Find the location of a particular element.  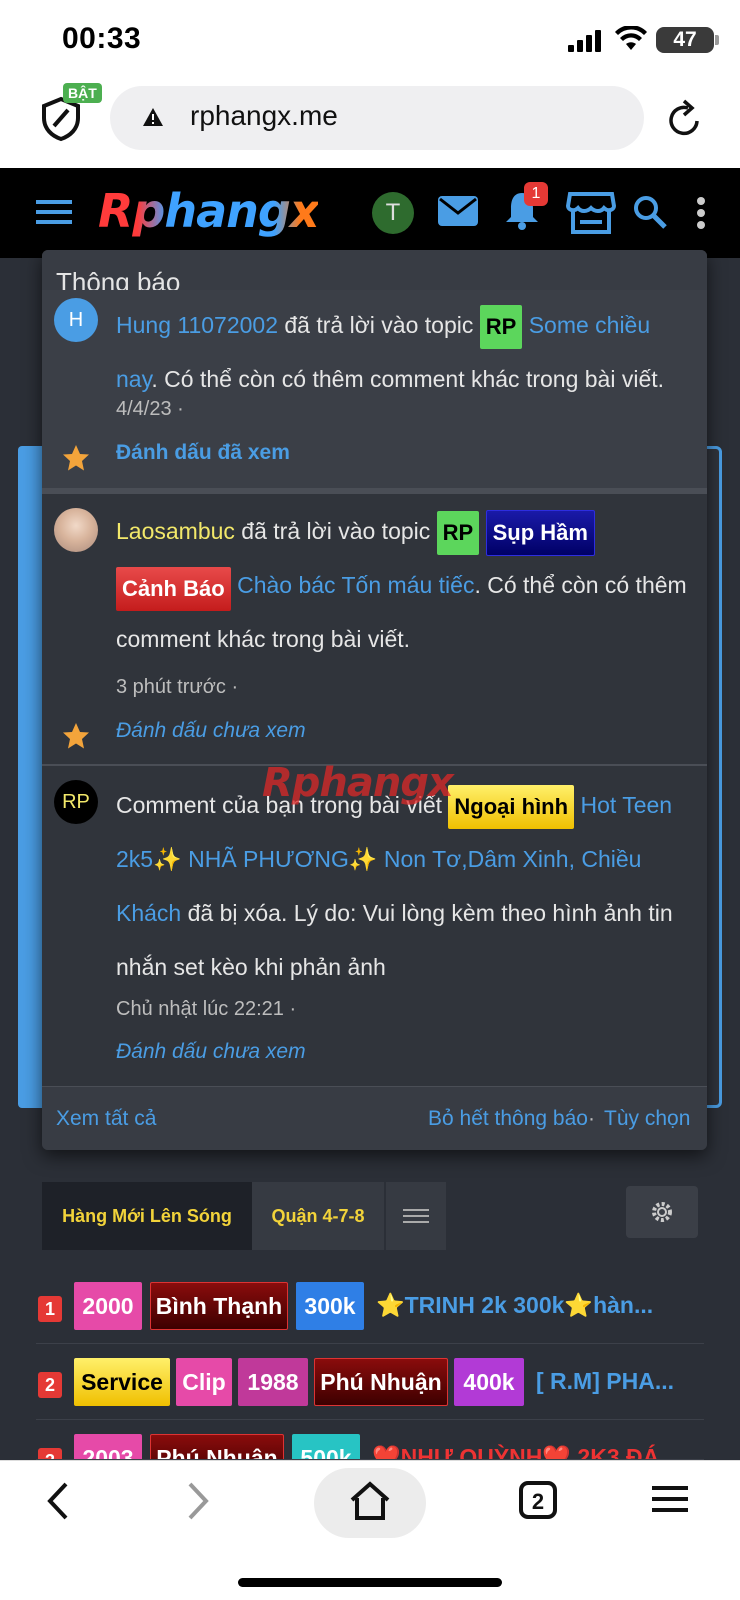

thread-rank: 1 is located at coordinates (50, 1309).